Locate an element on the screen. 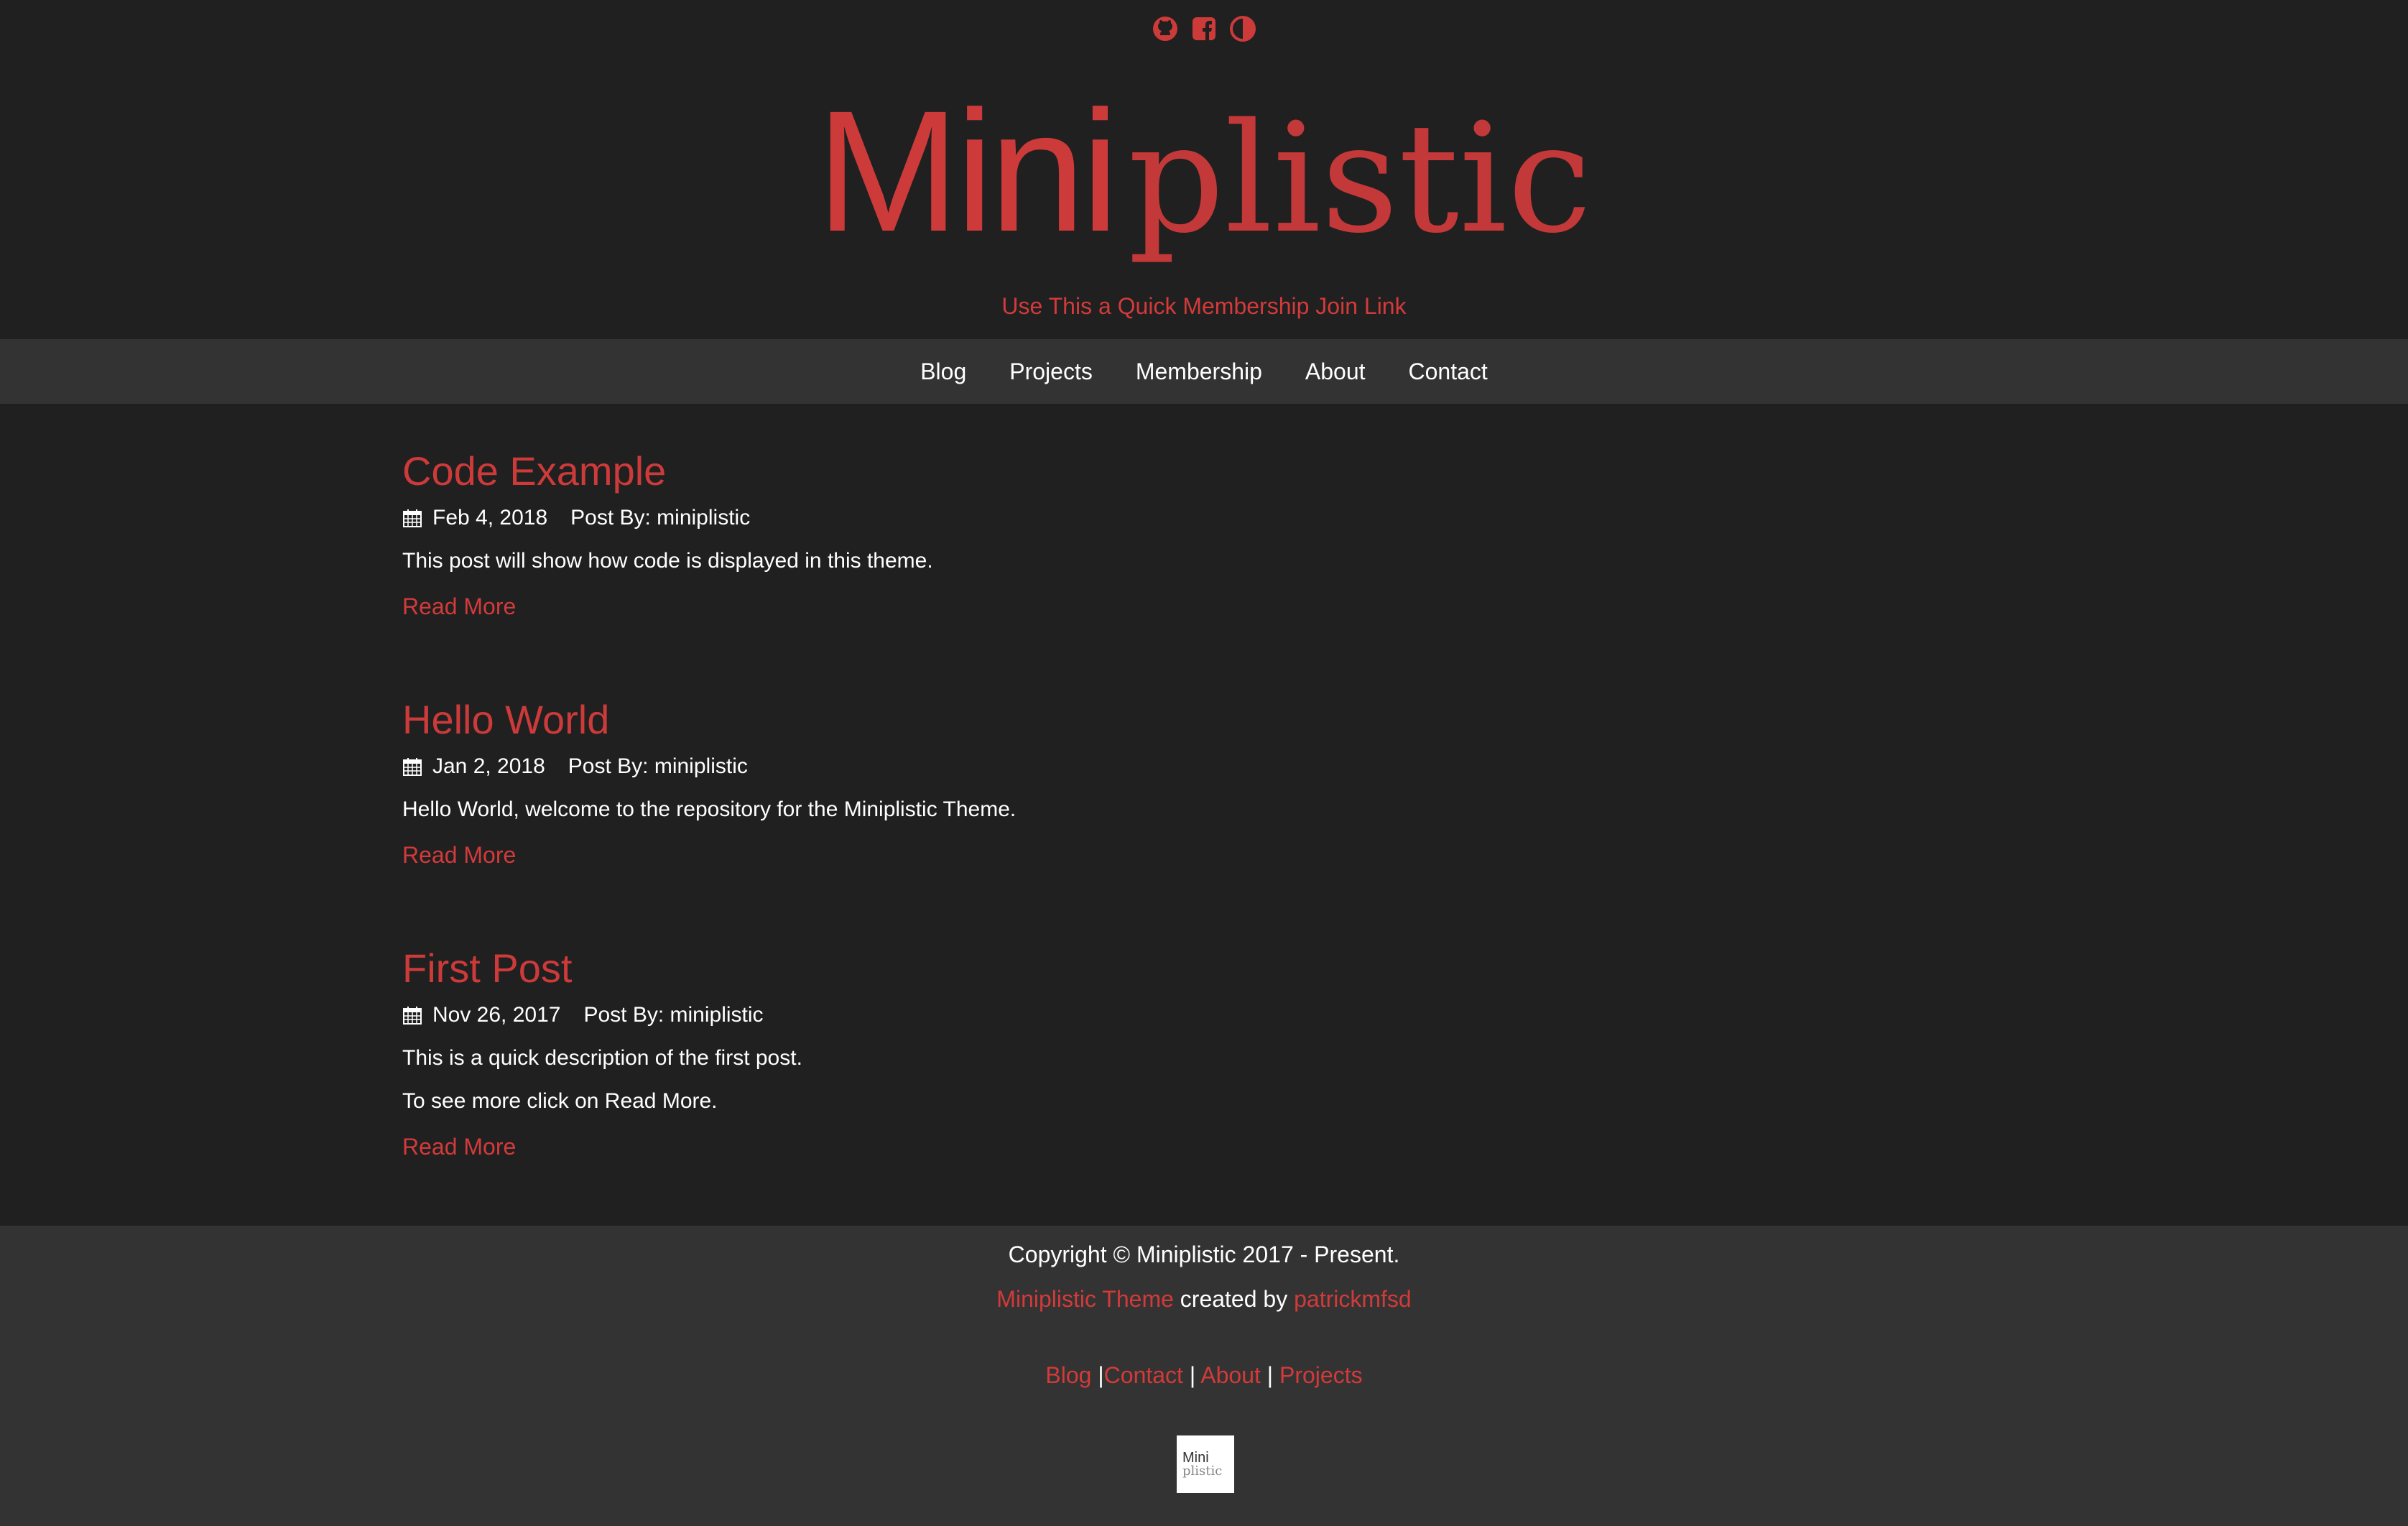 The image size is (2408, 1526). footer-logo-plistic: plistic is located at coordinates (1202, 1471).